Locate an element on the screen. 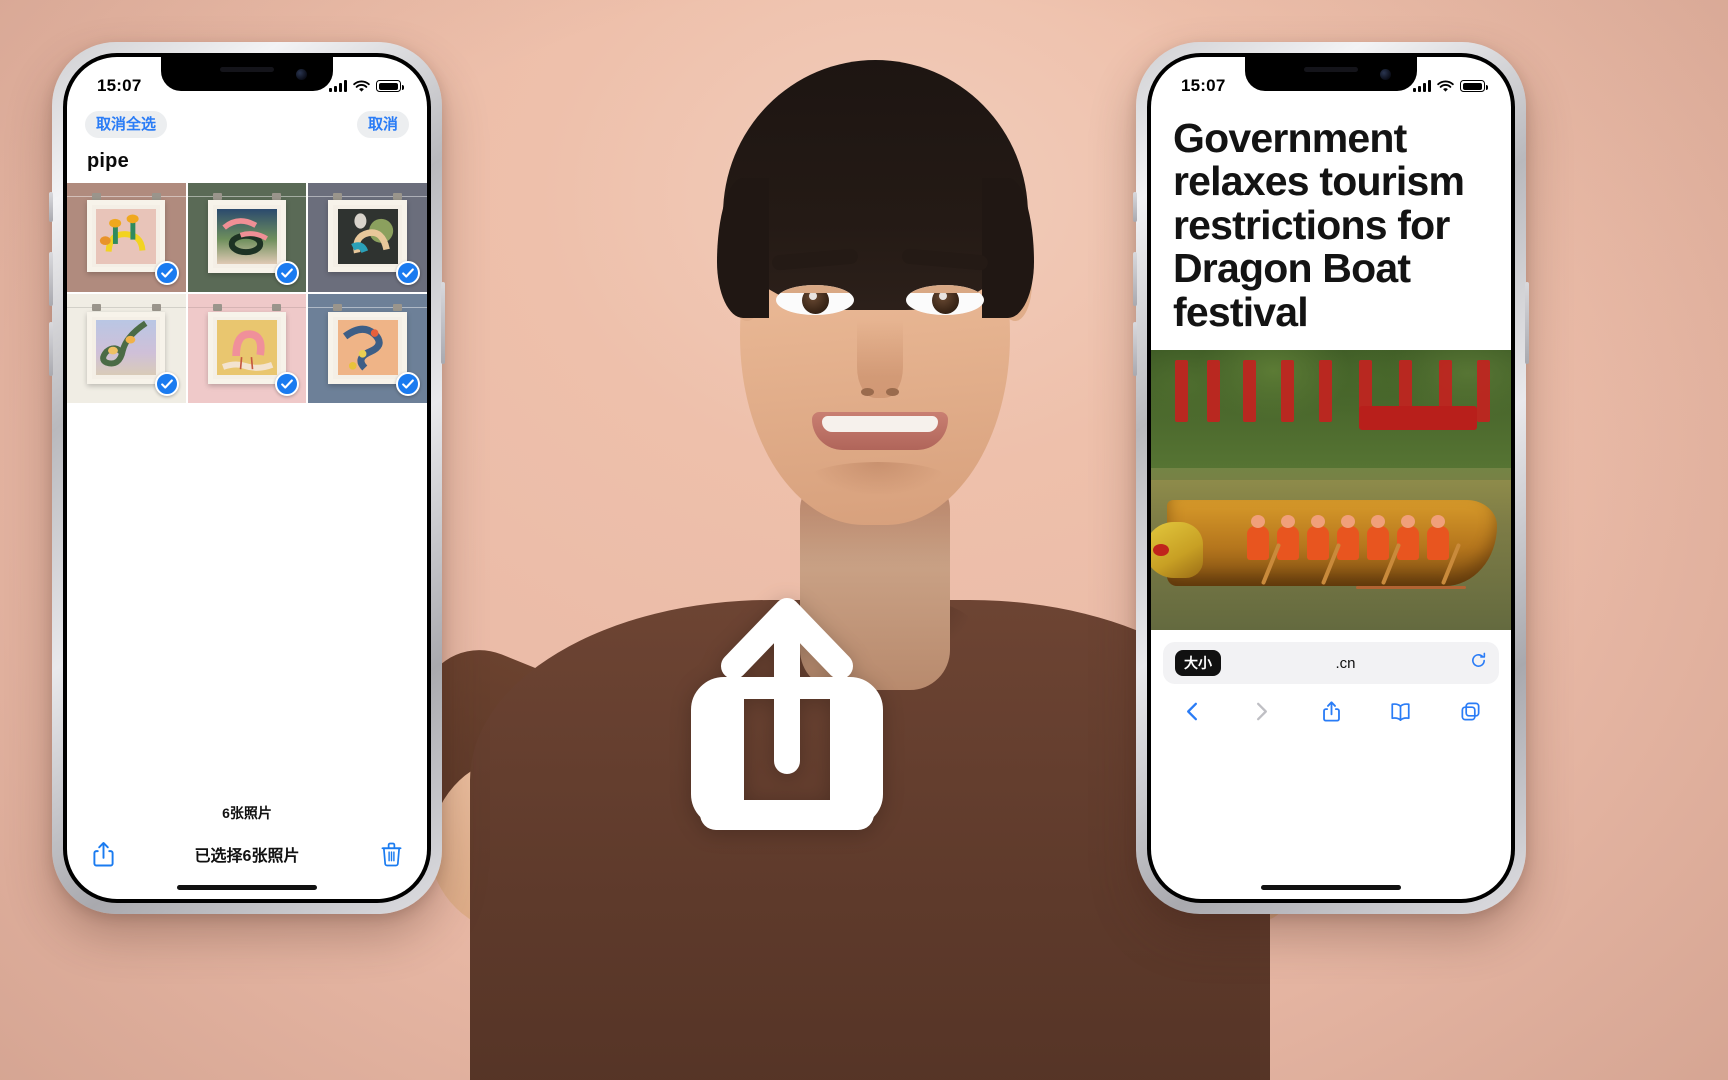  chevron-left-icon is located at coordinates (1191, 711).